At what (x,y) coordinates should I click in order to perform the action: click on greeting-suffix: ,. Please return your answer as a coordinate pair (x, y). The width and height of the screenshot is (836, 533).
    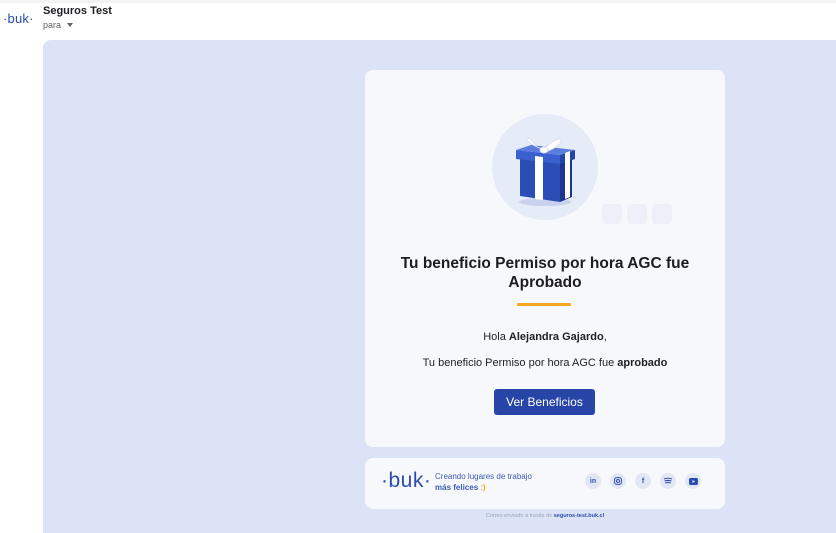
    Looking at the image, I should click on (605, 337).